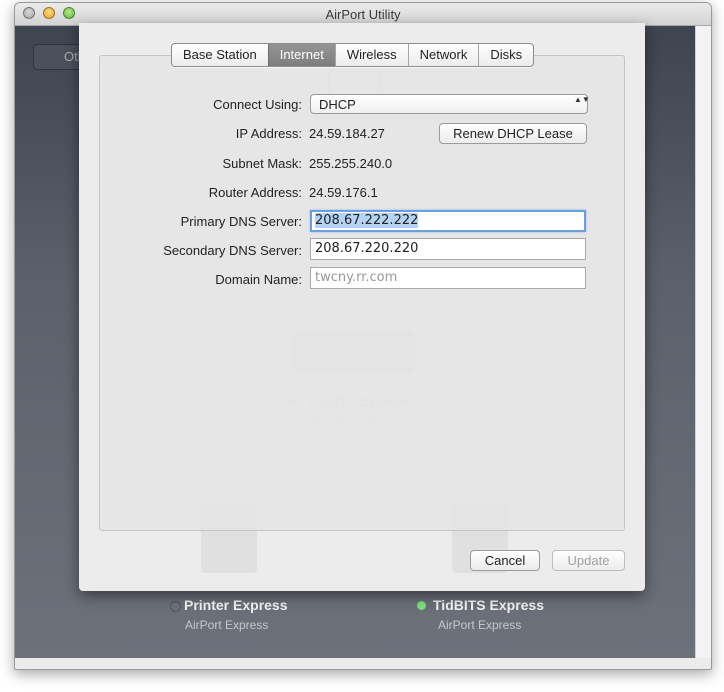  What do you see at coordinates (343, 192) in the screenshot?
I see `router-address-value: 24.59.176.1` at bounding box center [343, 192].